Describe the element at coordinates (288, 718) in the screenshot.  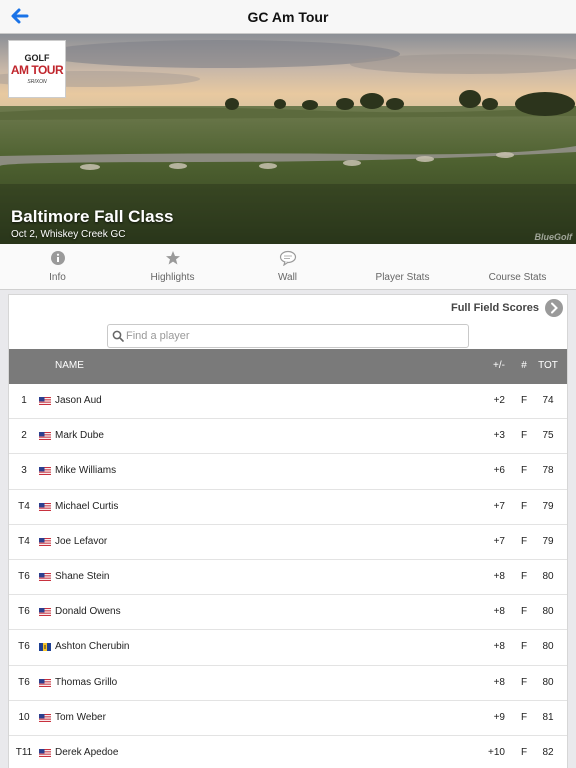
I see `table-row: 10 Tom Weber +9 F 81` at that location.